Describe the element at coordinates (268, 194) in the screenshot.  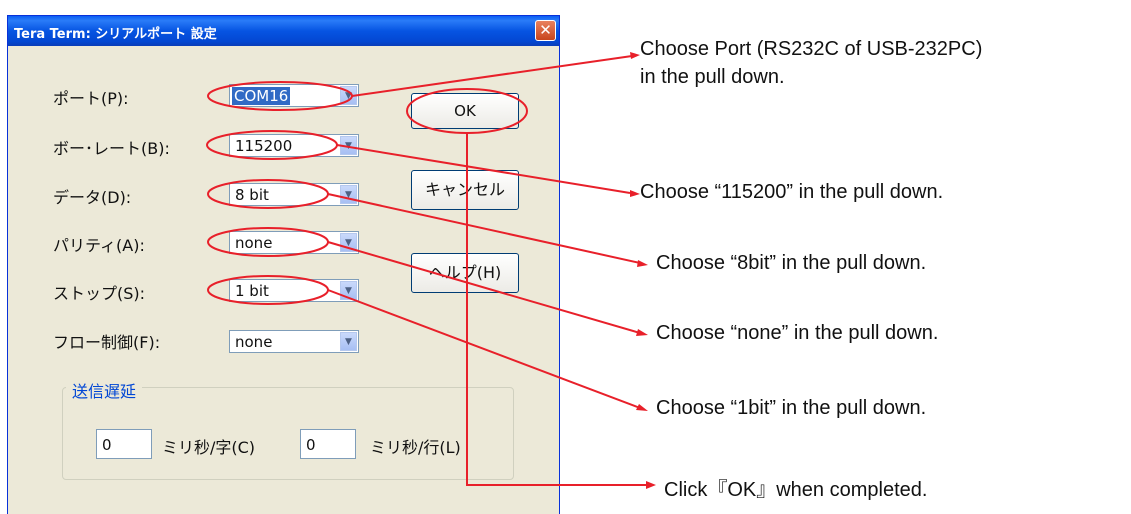
I see `data-highlight` at that location.